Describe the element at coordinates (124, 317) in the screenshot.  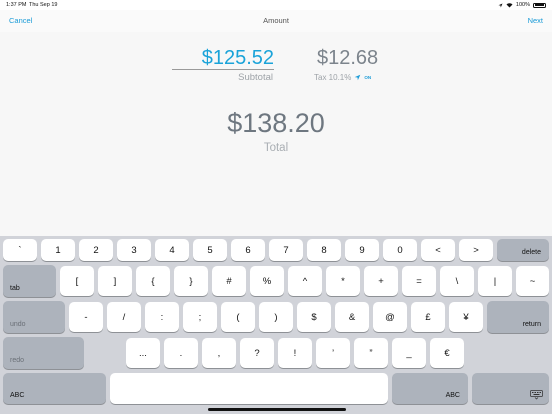
I see `key: /` at that location.